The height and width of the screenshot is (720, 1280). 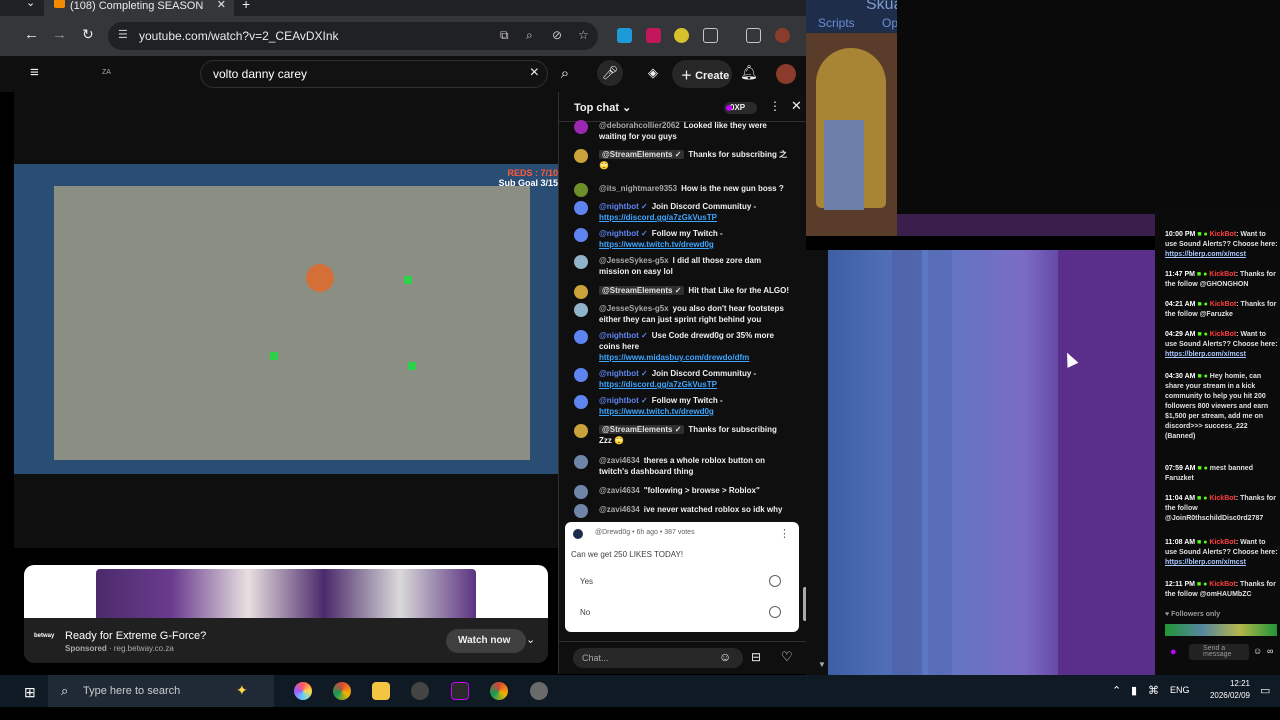 What do you see at coordinates (221, 5) in the screenshot?
I see `tab-close-icon: ✕` at bounding box center [221, 5].